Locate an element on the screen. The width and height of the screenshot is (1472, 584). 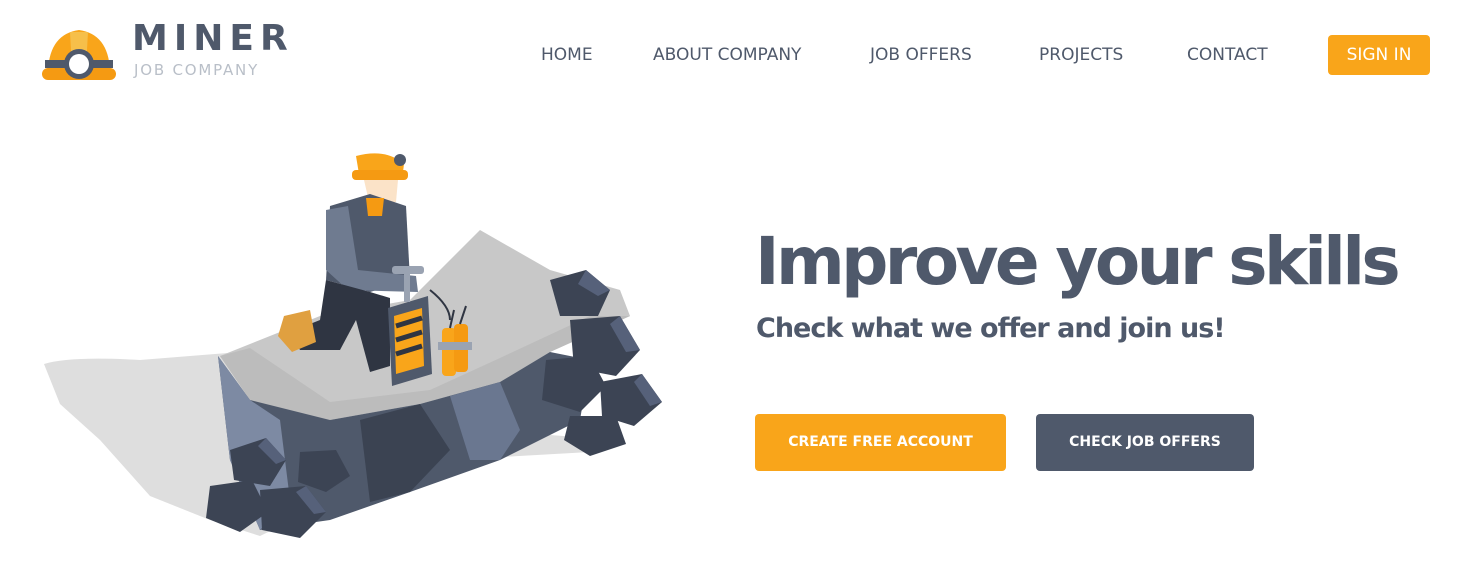
hero-subtitle: Check what we offer and join us! is located at coordinates (991, 328).